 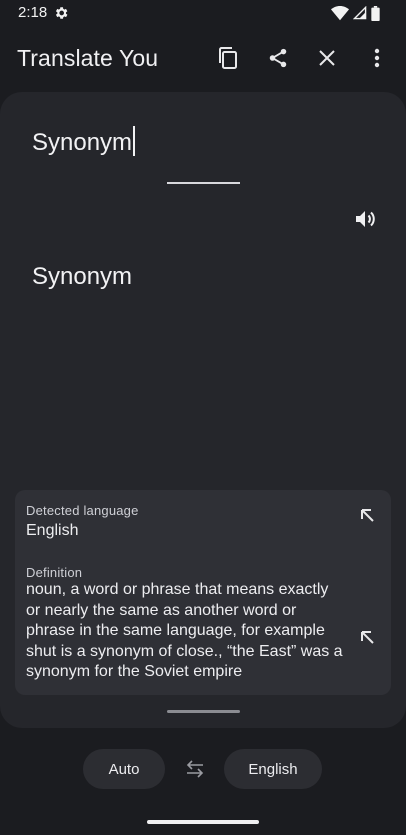 What do you see at coordinates (375, 13) in the screenshot?
I see `battery-icon` at bounding box center [375, 13].